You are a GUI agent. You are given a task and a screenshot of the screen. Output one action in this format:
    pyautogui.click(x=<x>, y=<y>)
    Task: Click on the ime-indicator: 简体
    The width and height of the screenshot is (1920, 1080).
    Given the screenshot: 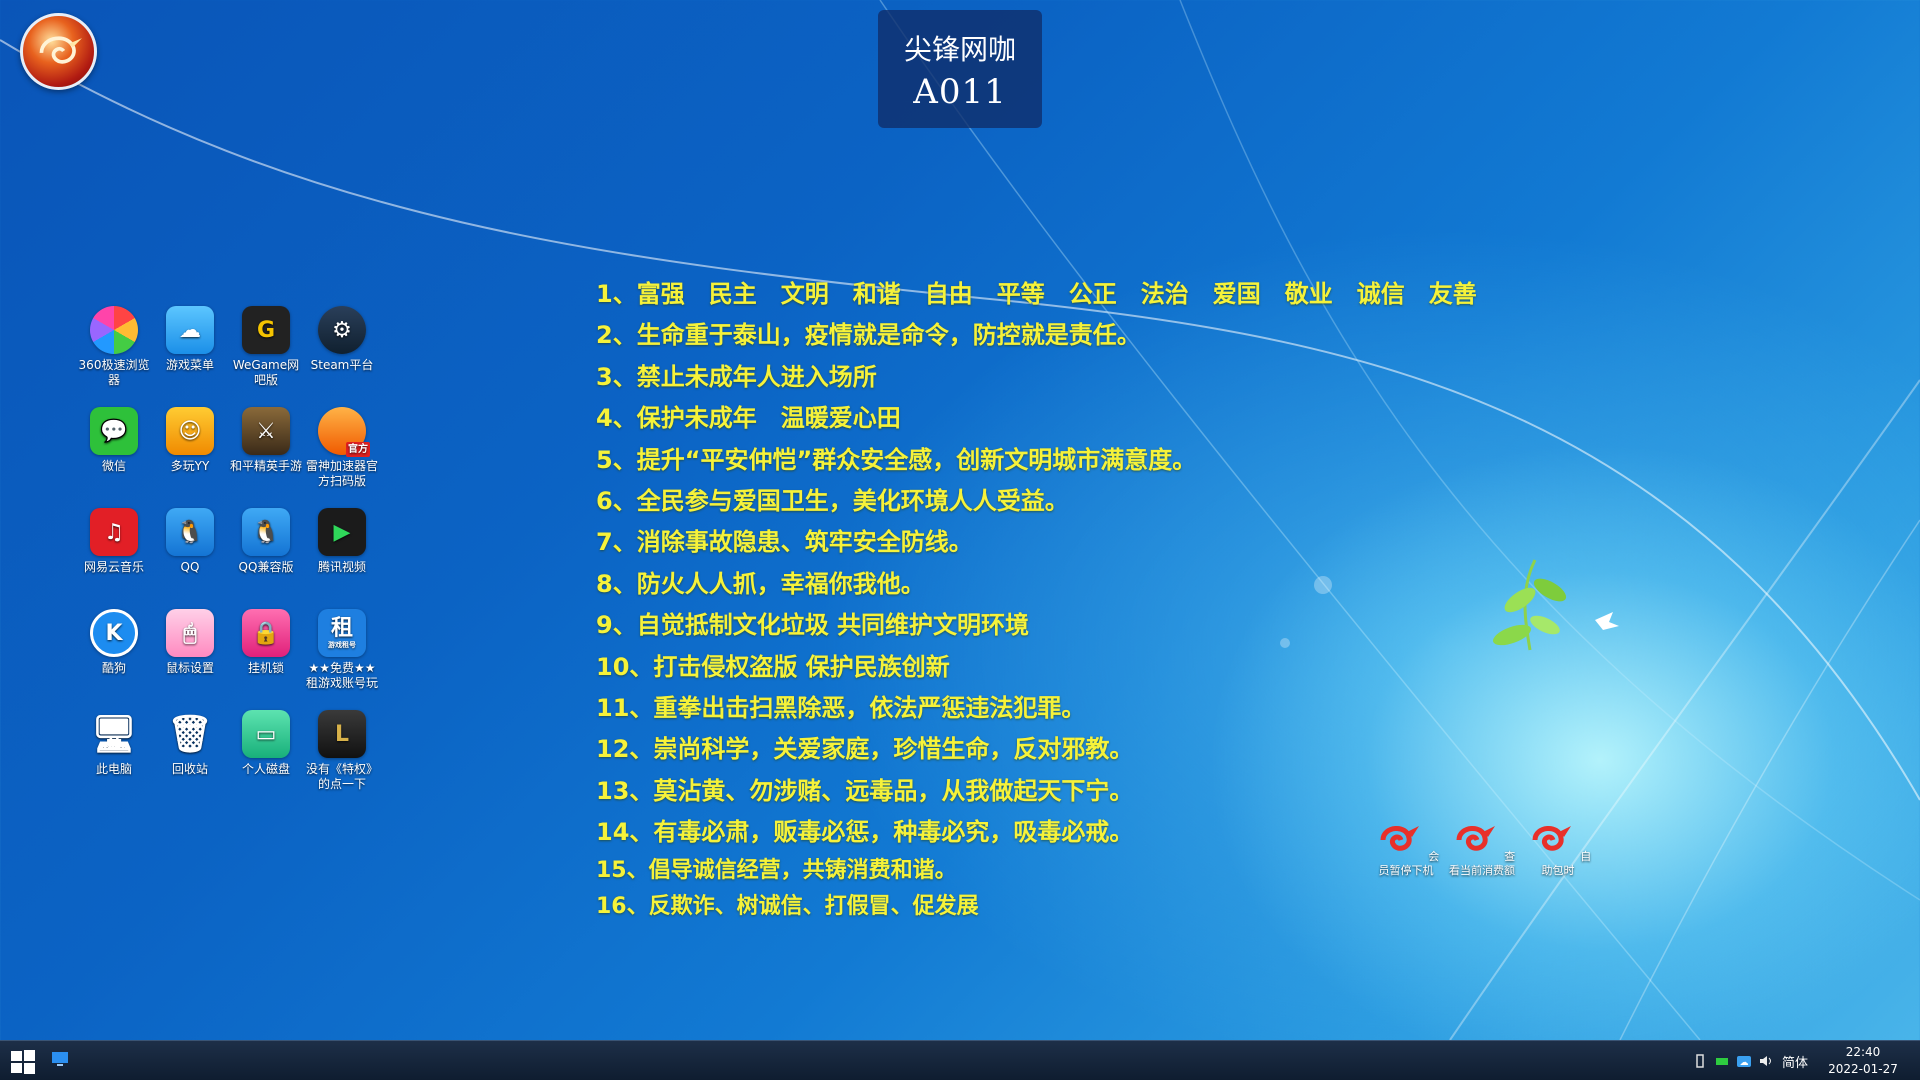 What is the action you would take?
    pyautogui.click(x=1795, y=1061)
    